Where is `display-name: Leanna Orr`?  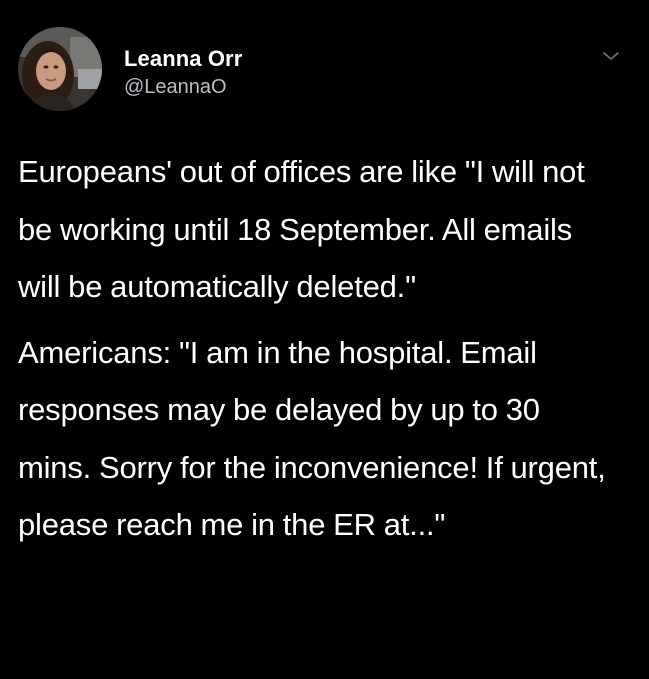
display-name: Leanna Orr is located at coordinates (183, 59).